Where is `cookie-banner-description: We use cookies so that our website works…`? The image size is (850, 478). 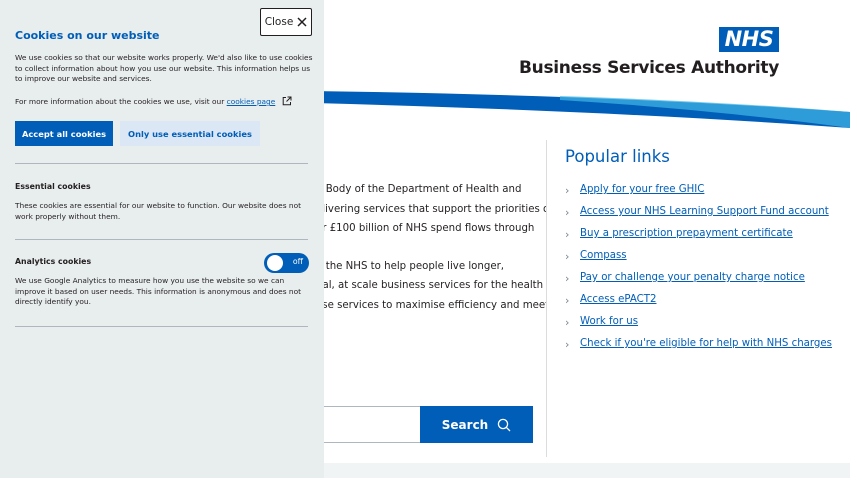
cookie-banner-description: We use cookies so that our website works… is located at coordinates (164, 68).